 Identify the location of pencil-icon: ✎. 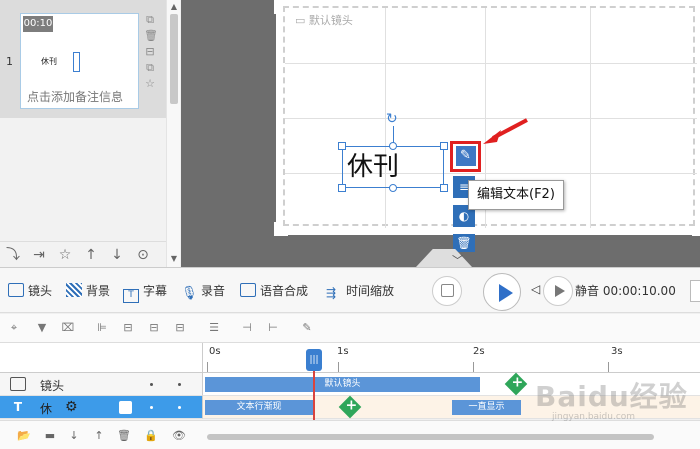
(465, 156).